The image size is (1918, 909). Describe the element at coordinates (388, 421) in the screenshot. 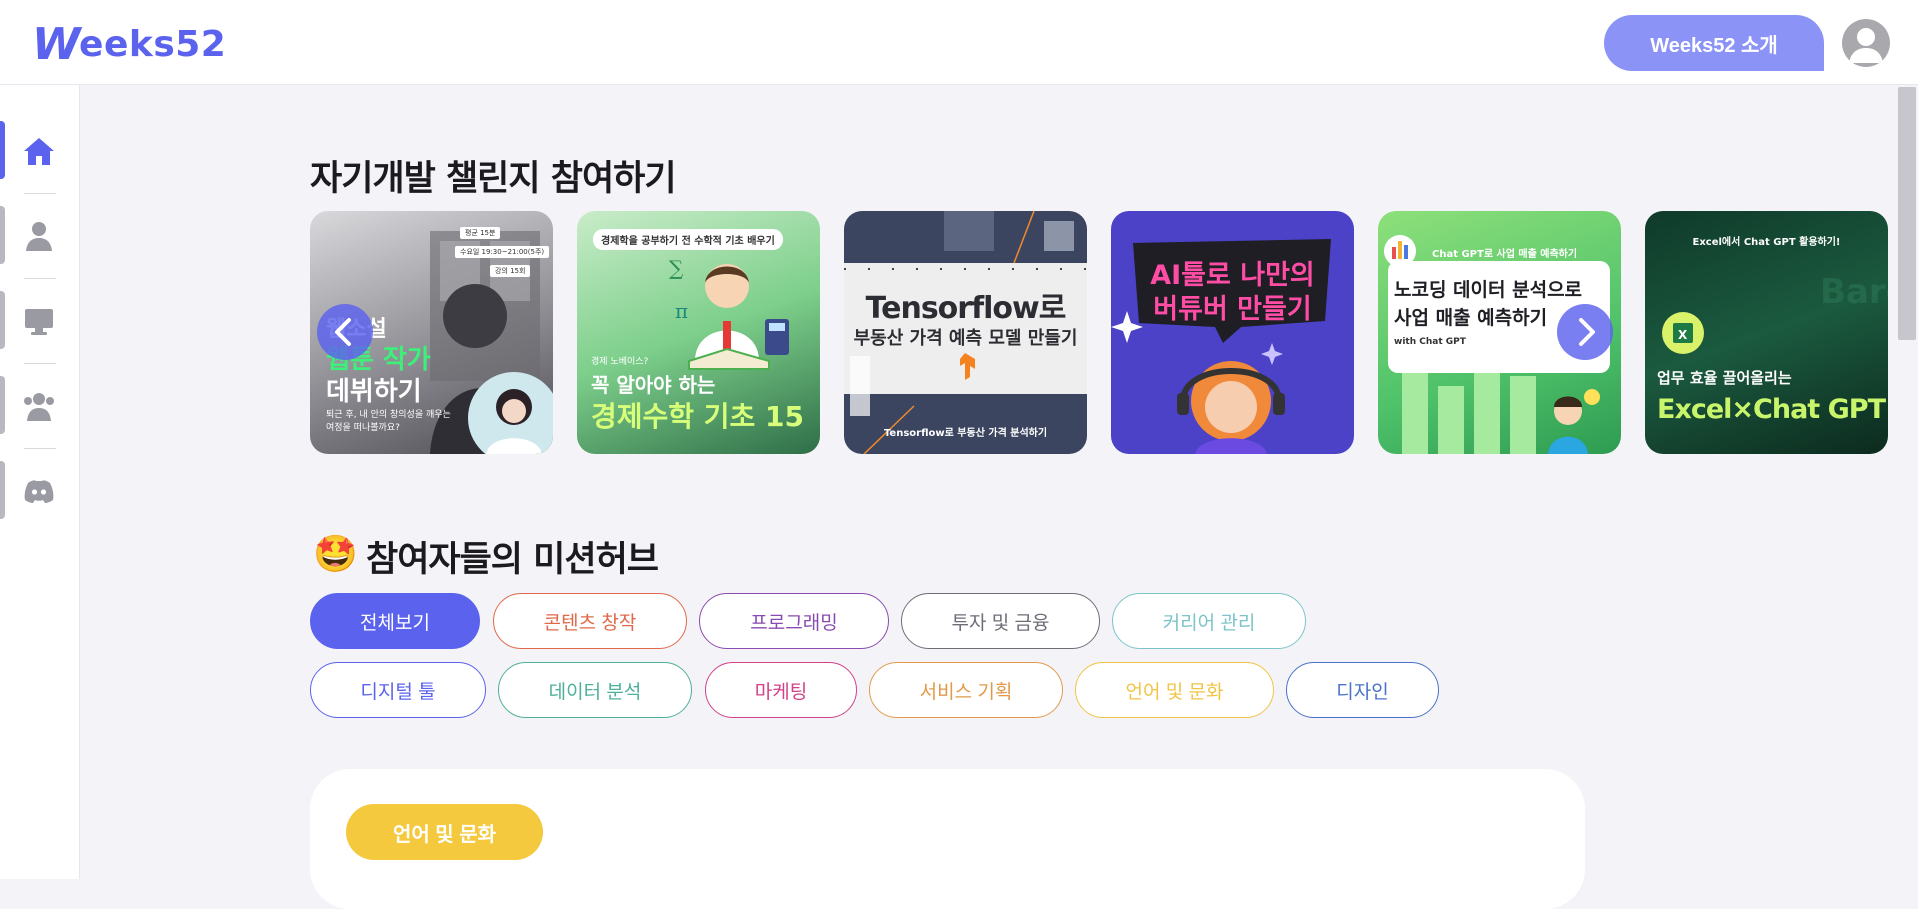

I see `card-subtitle: 퇴근 후, 내 안의 창의성을 깨우는 여정을 떠나볼까요?` at that location.